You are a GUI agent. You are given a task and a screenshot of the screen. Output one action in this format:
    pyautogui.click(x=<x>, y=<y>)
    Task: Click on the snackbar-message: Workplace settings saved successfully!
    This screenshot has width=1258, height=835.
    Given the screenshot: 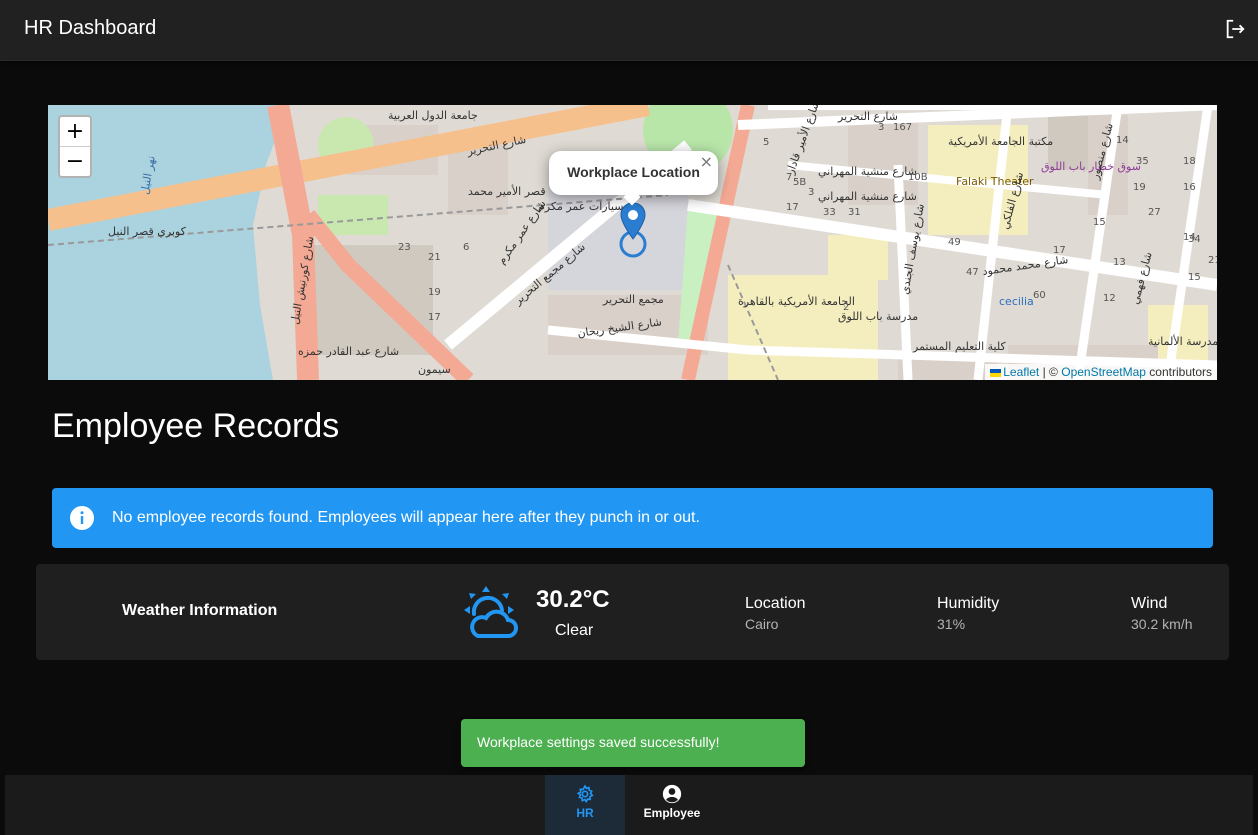 What is the action you would take?
    pyautogui.click(x=598, y=742)
    